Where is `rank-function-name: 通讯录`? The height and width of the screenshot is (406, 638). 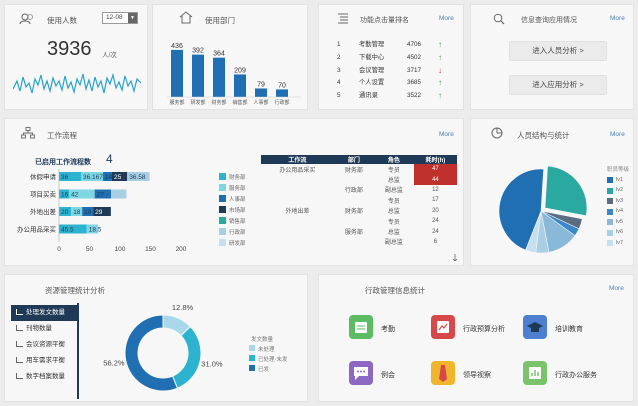 rank-function-name: 通讯录 is located at coordinates (368, 96).